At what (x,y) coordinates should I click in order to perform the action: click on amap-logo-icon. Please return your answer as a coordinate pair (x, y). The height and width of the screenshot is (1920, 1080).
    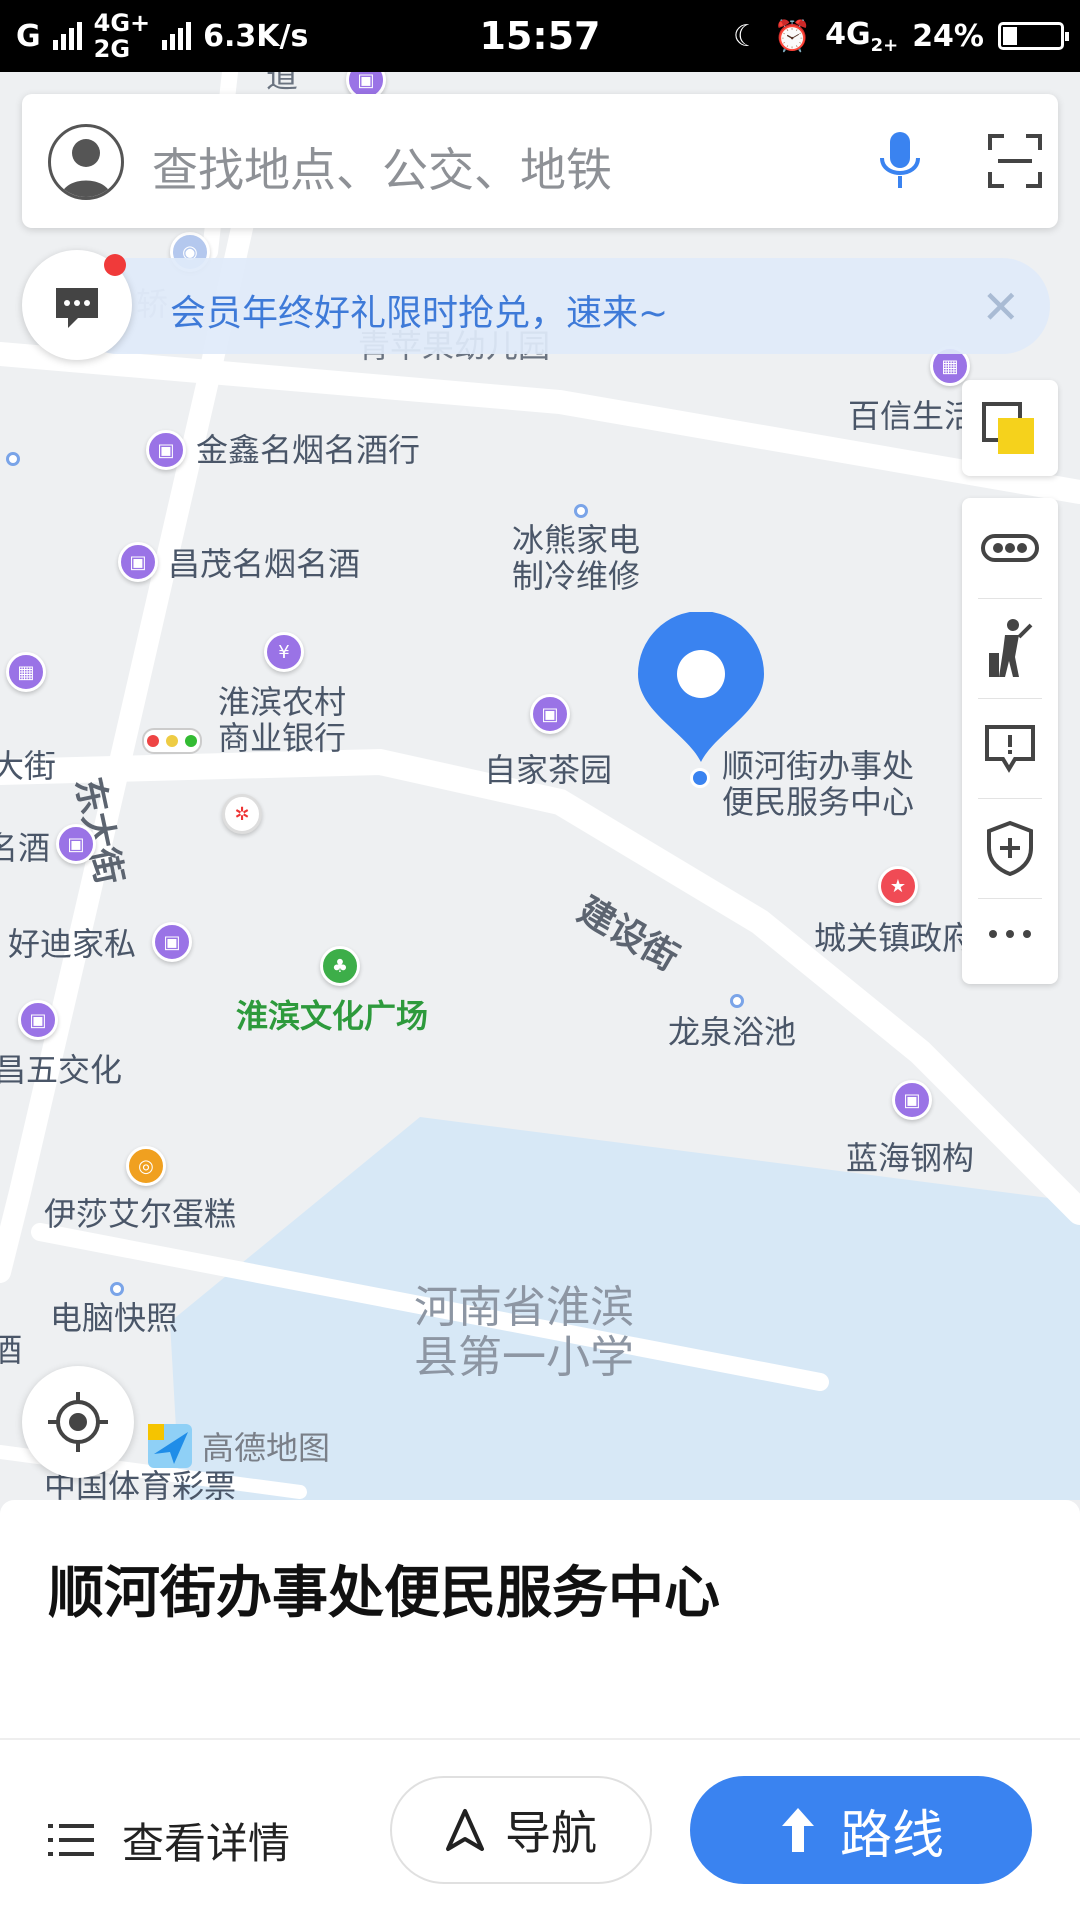
    Looking at the image, I should click on (170, 1446).